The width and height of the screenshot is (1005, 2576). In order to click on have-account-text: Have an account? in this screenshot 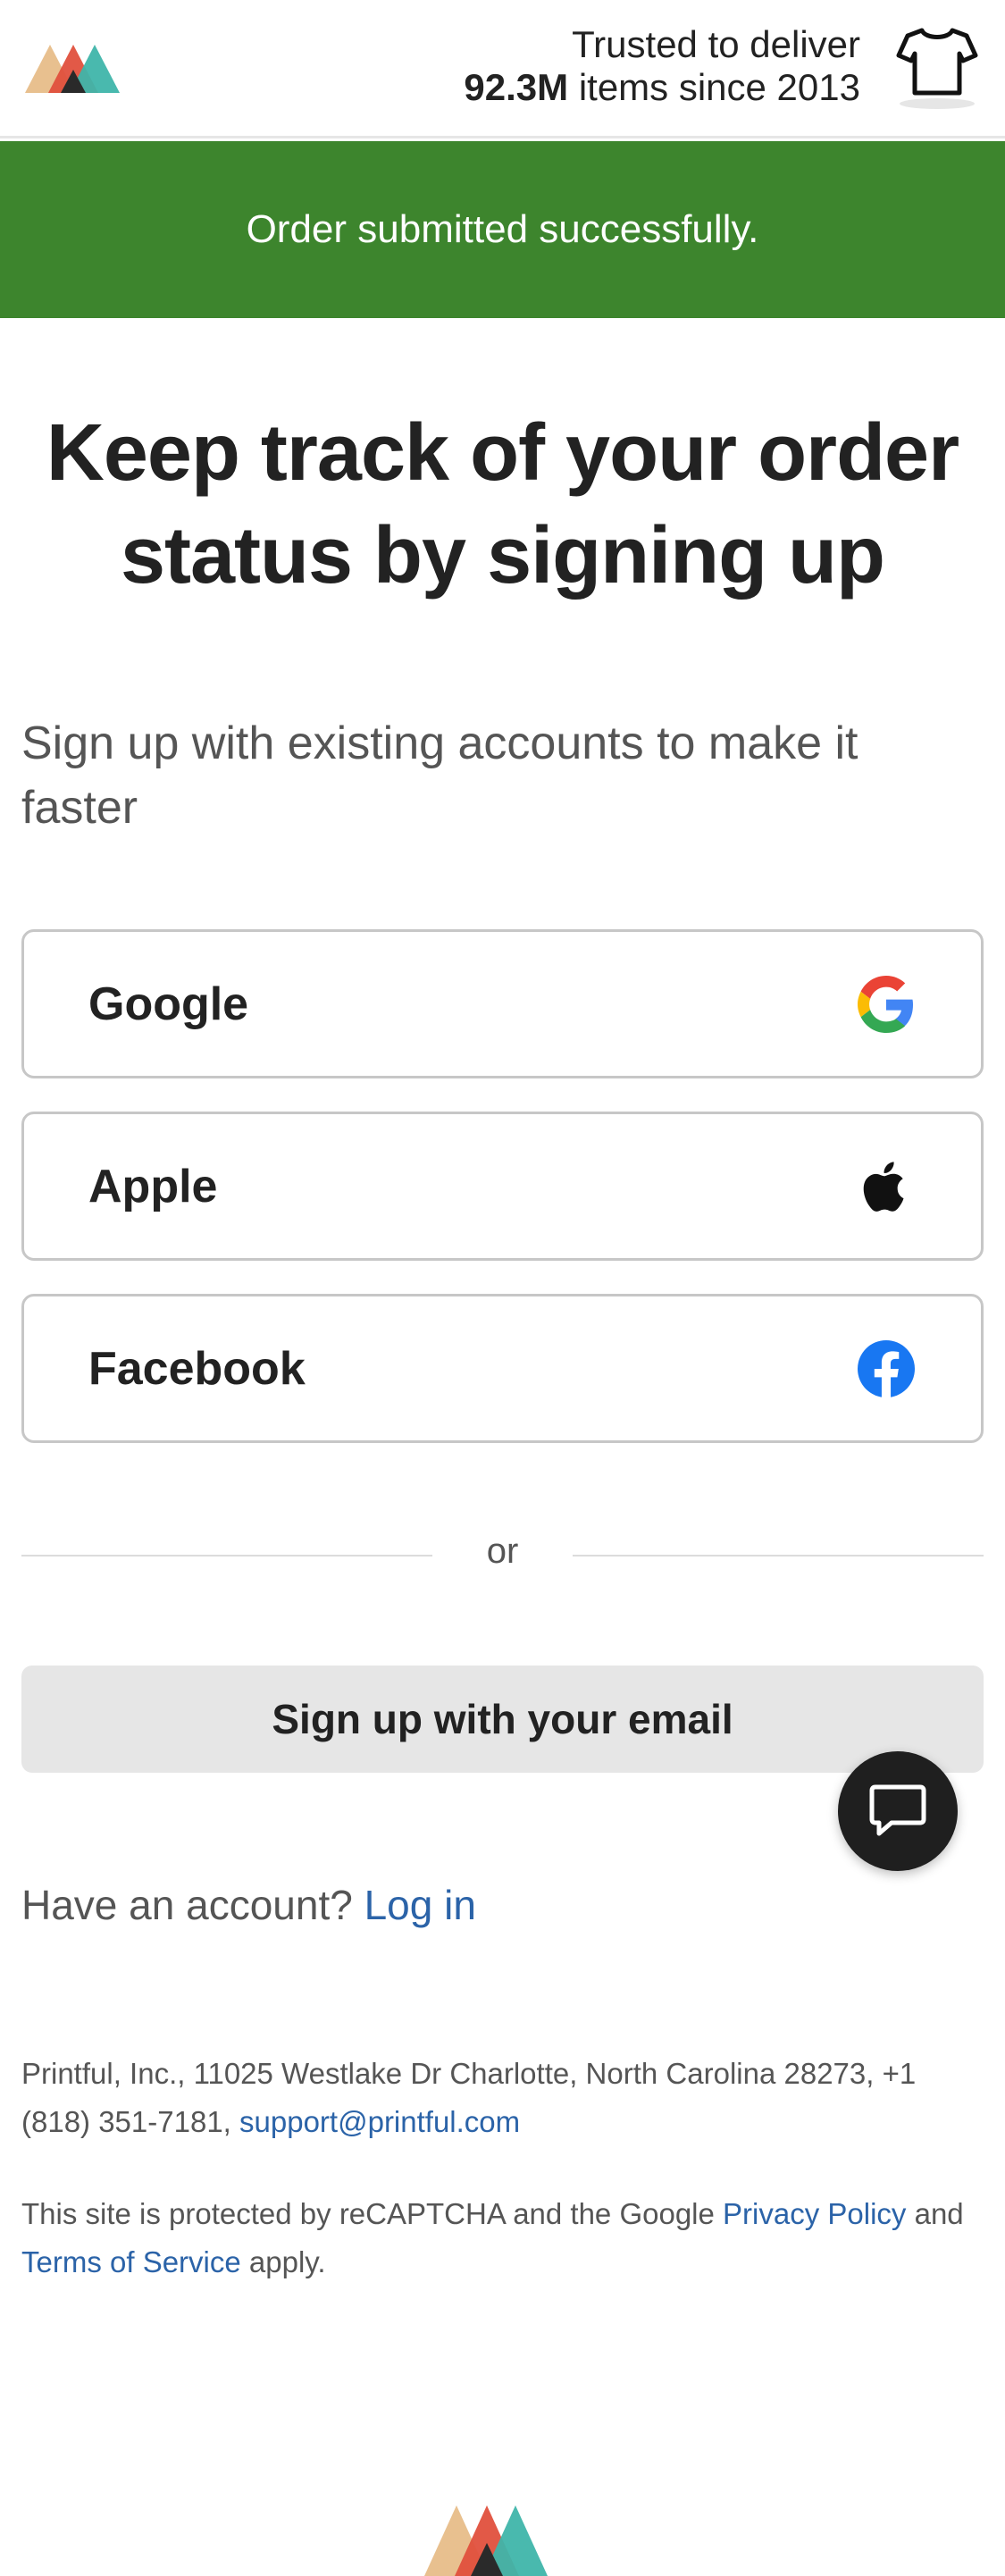, I will do `click(187, 1905)`.